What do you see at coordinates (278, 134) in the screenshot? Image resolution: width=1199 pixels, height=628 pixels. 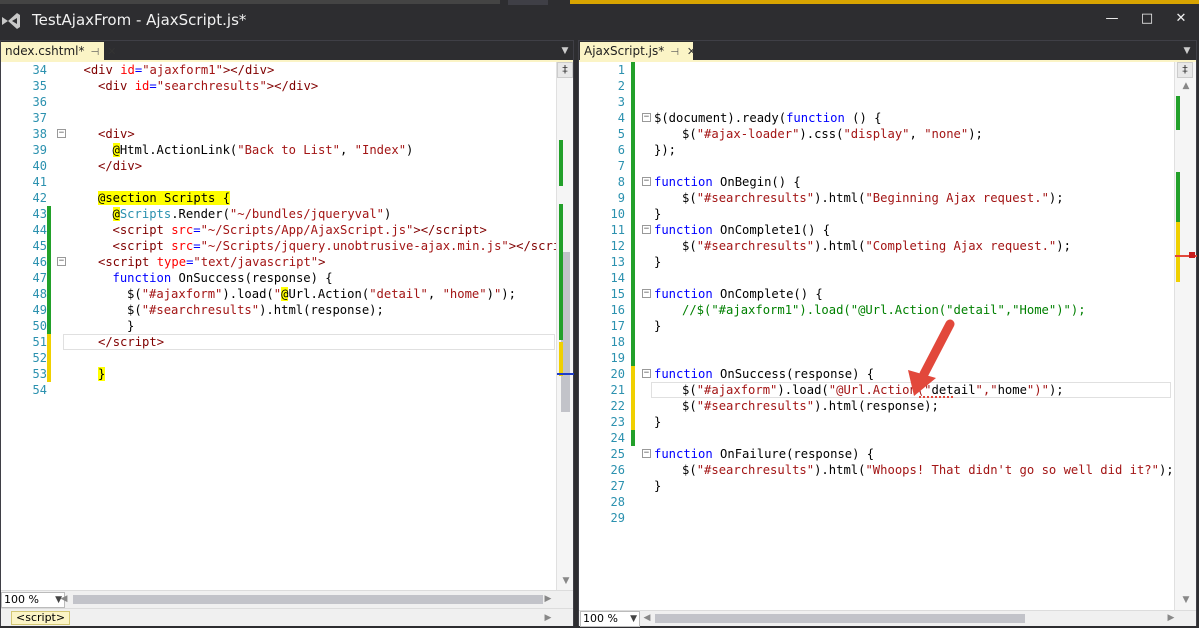 I see `code-line: 38 − <div>` at bounding box center [278, 134].